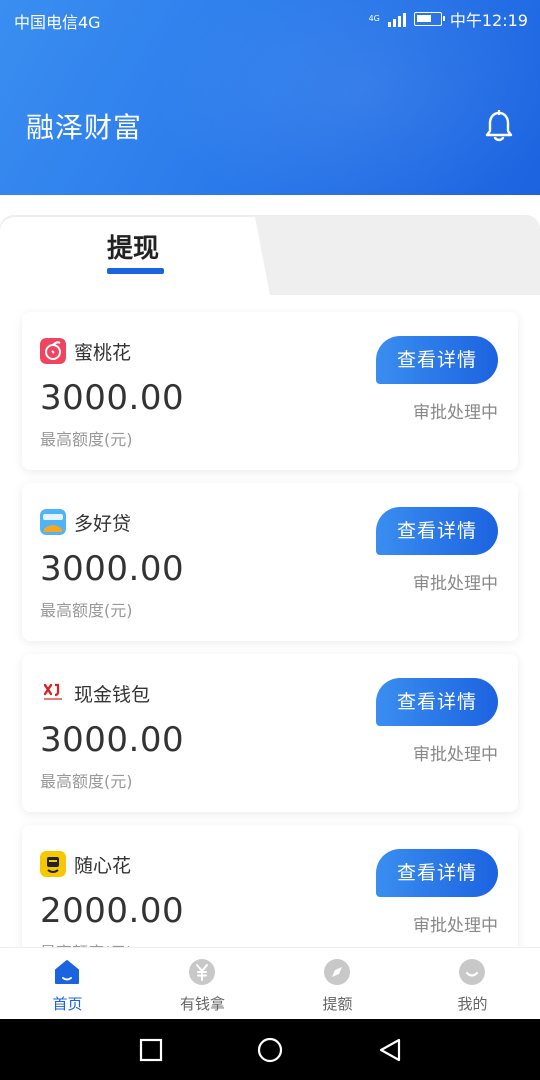 This screenshot has height=1080, width=540. What do you see at coordinates (472, 1004) in the screenshot?
I see `nav-label-profile: 我的` at bounding box center [472, 1004].